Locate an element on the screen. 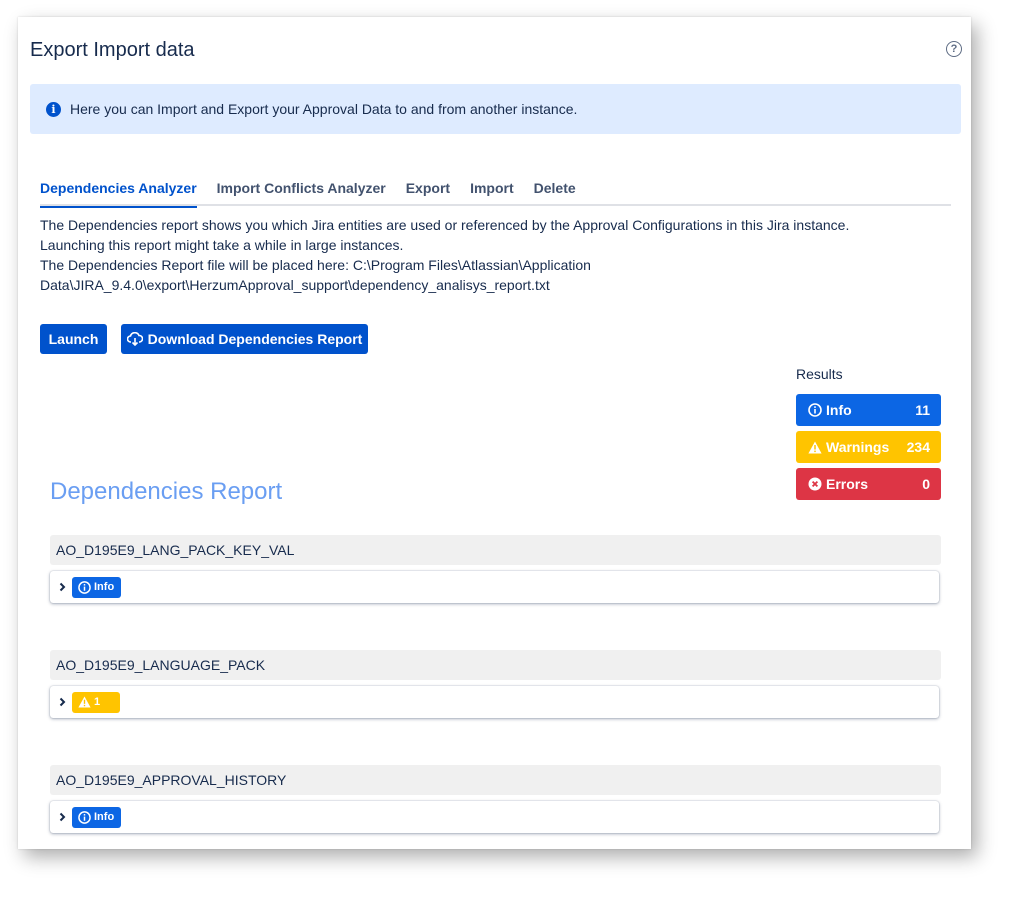  download-report-button: Download Dependencies Report is located at coordinates (244, 339).